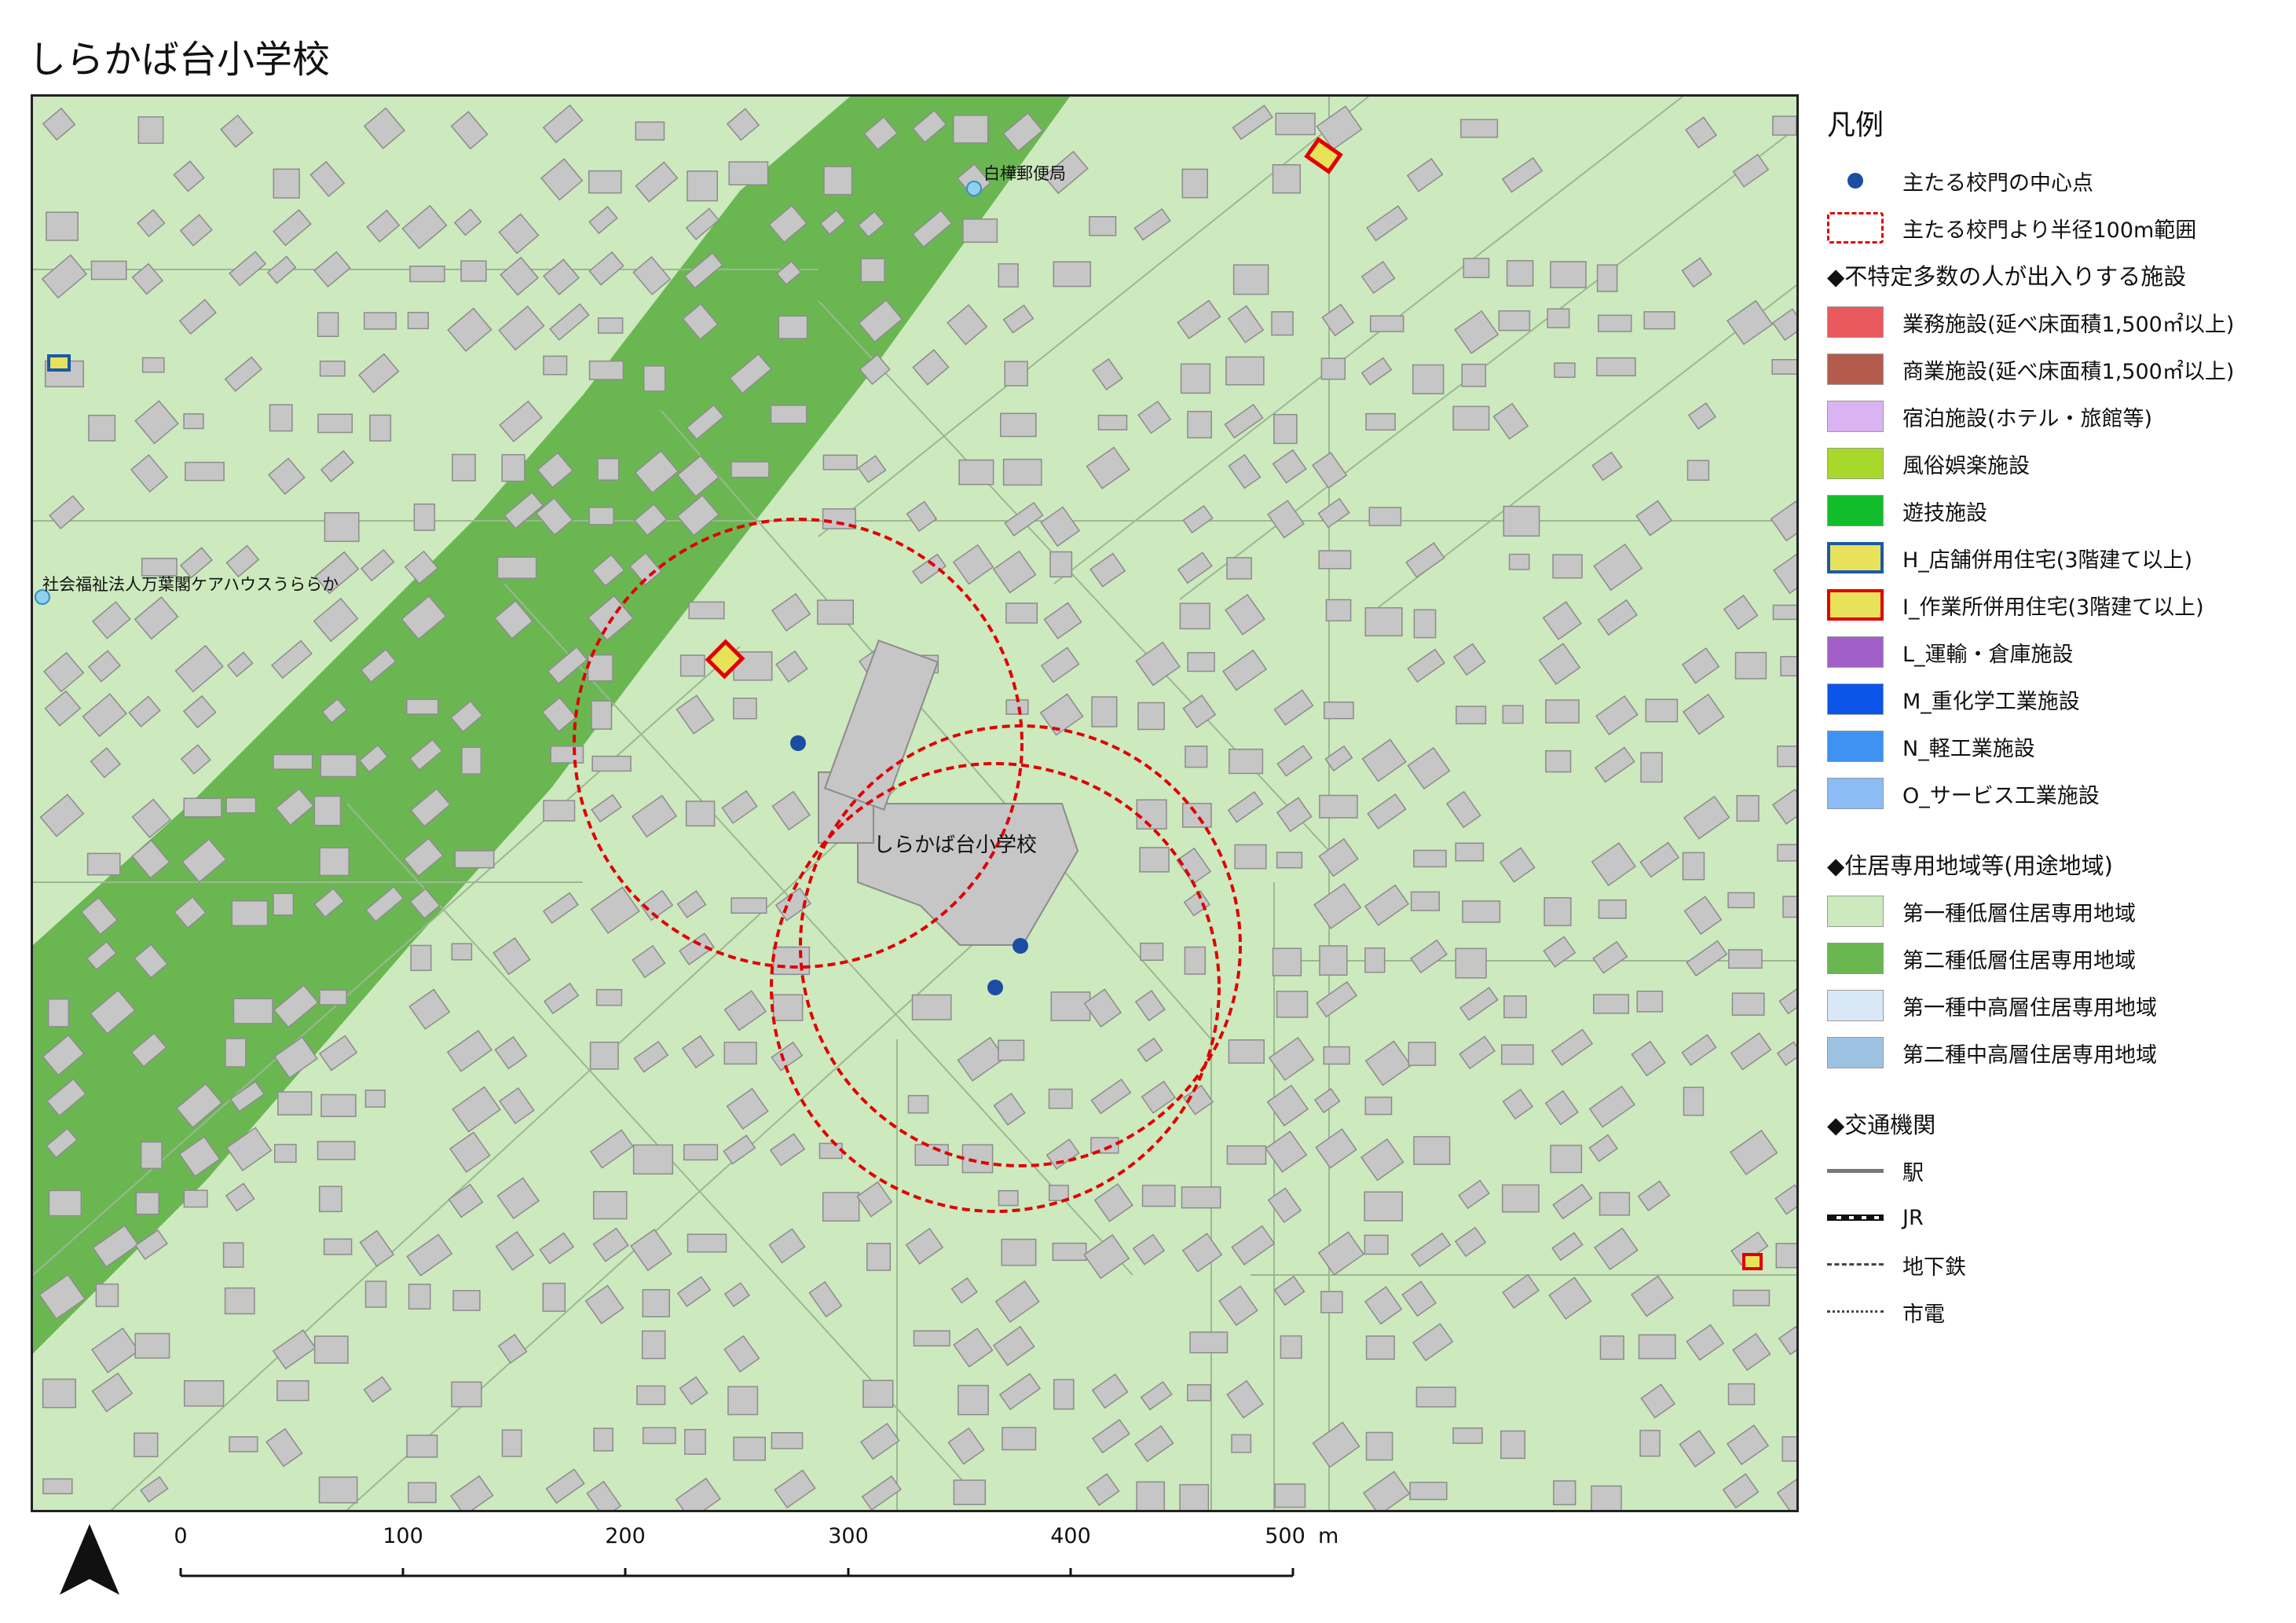  I want to click on scale-bar-line, so click(736, 1572).